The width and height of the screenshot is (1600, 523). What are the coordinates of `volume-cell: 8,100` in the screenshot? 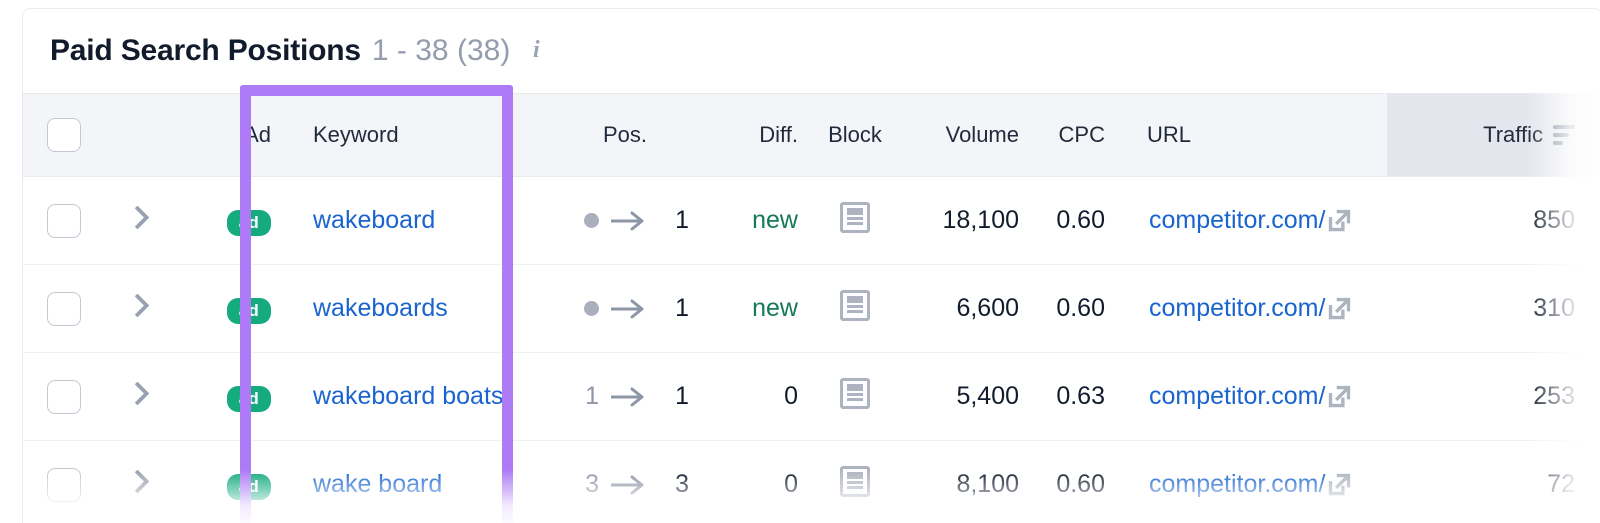 It's located at (965, 481).